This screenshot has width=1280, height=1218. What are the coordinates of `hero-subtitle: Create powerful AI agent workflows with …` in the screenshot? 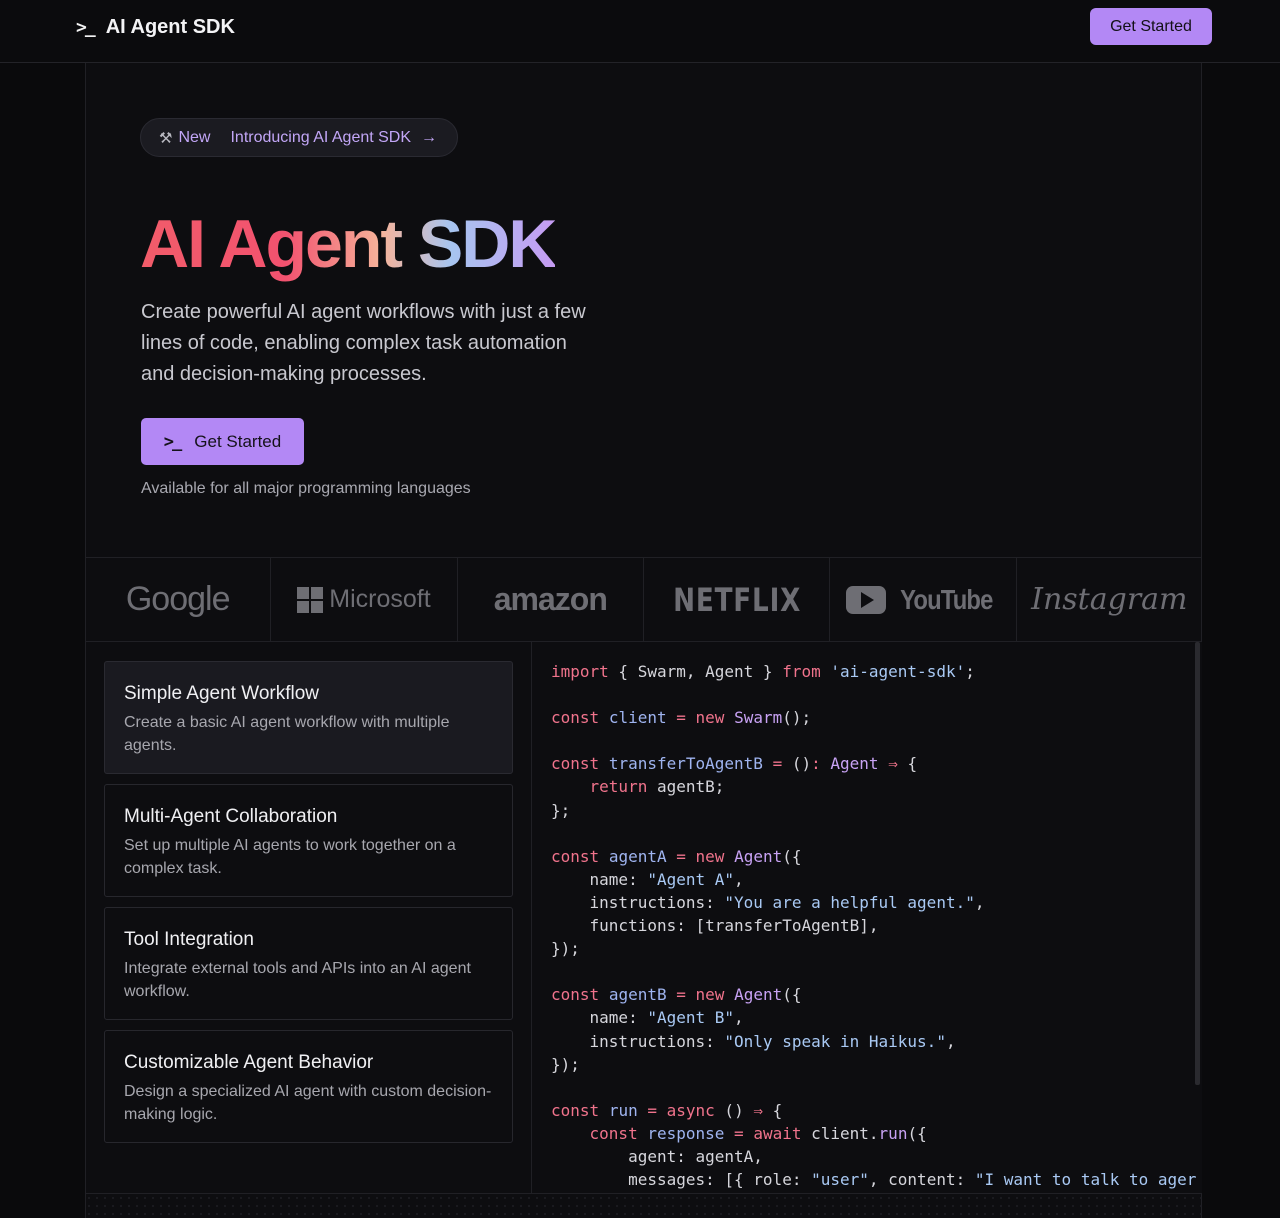 It's located at (363, 343).